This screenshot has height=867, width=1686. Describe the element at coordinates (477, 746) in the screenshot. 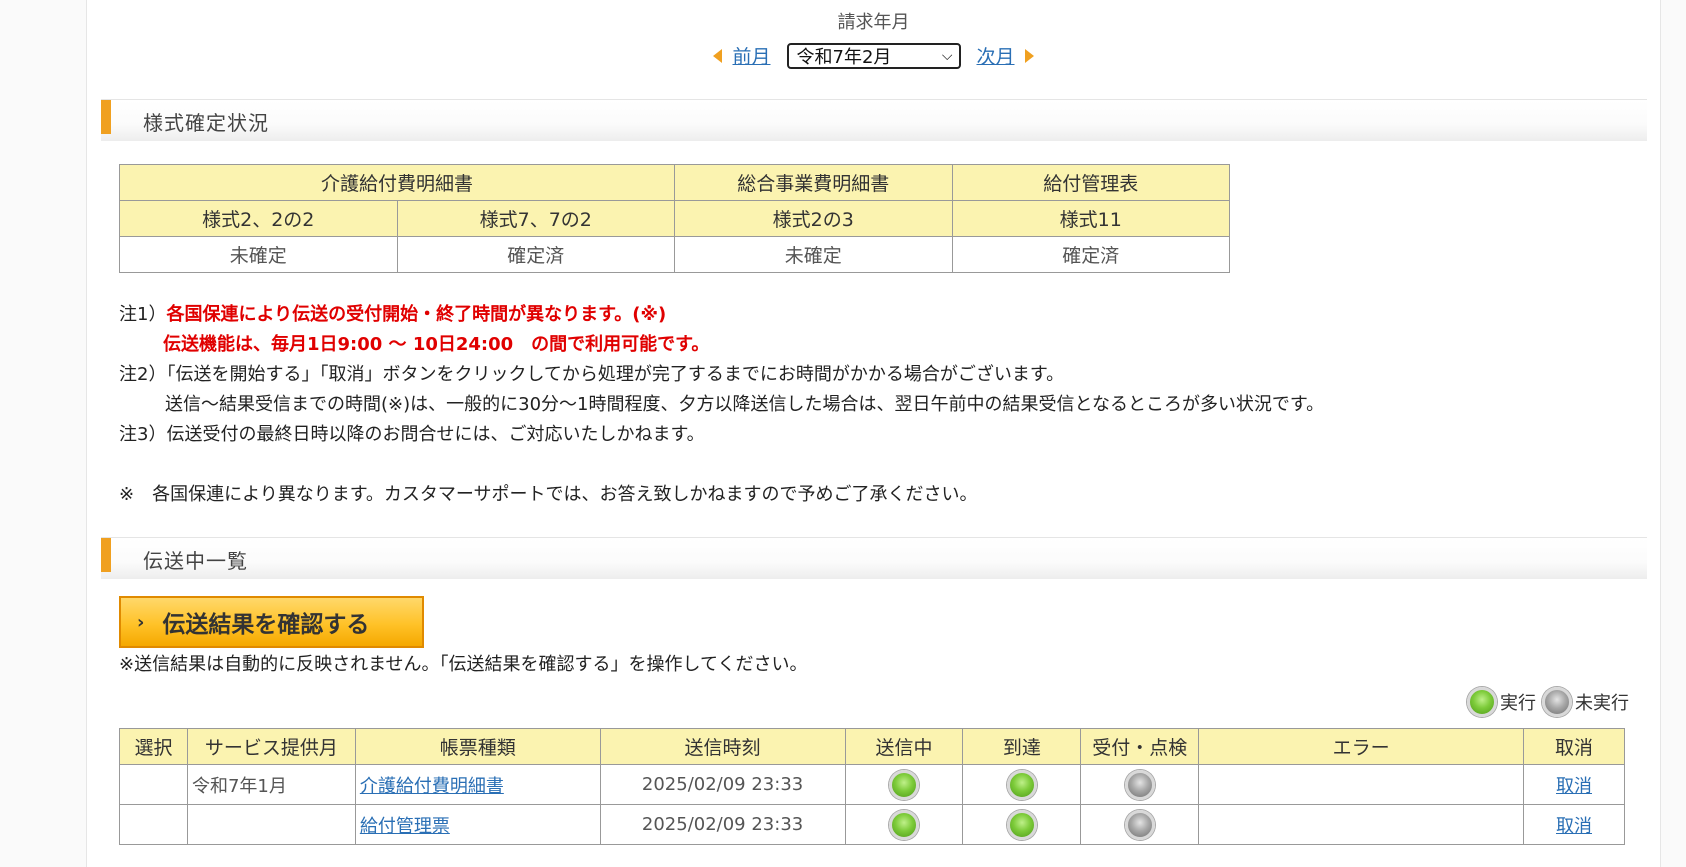

I see `col-form-type: 帳票種類` at that location.